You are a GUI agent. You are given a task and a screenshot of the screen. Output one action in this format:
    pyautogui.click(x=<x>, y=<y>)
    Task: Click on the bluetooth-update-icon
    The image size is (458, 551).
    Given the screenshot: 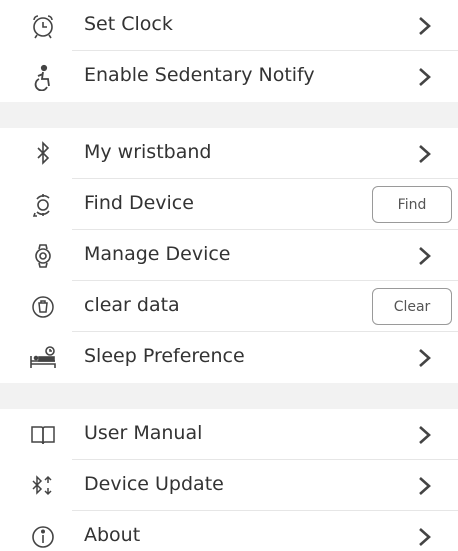 What is the action you would take?
    pyautogui.click(x=43, y=486)
    